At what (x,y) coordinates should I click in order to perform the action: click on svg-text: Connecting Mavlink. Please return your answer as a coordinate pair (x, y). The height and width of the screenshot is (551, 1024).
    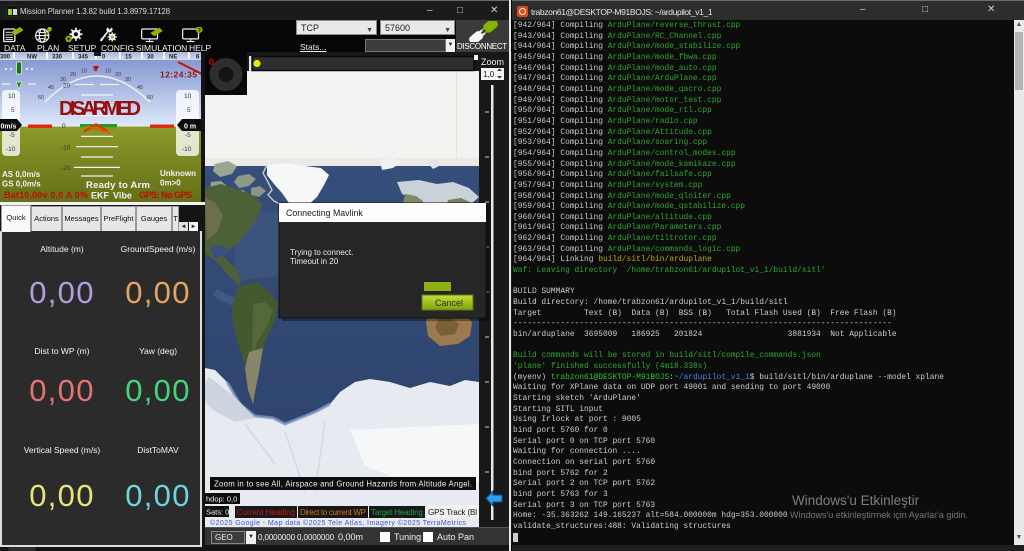
    Looking at the image, I should click on (324, 213).